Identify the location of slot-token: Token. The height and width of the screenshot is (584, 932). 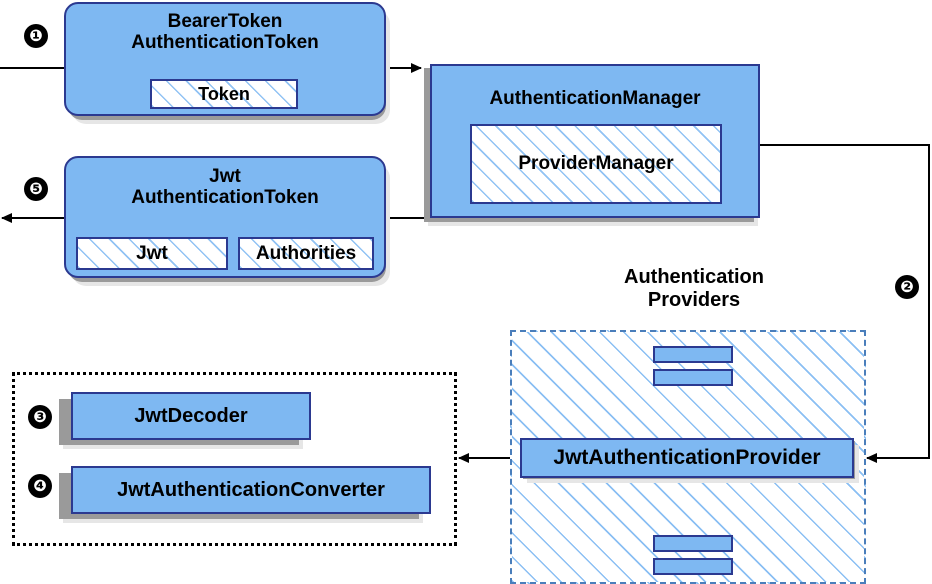
(224, 94).